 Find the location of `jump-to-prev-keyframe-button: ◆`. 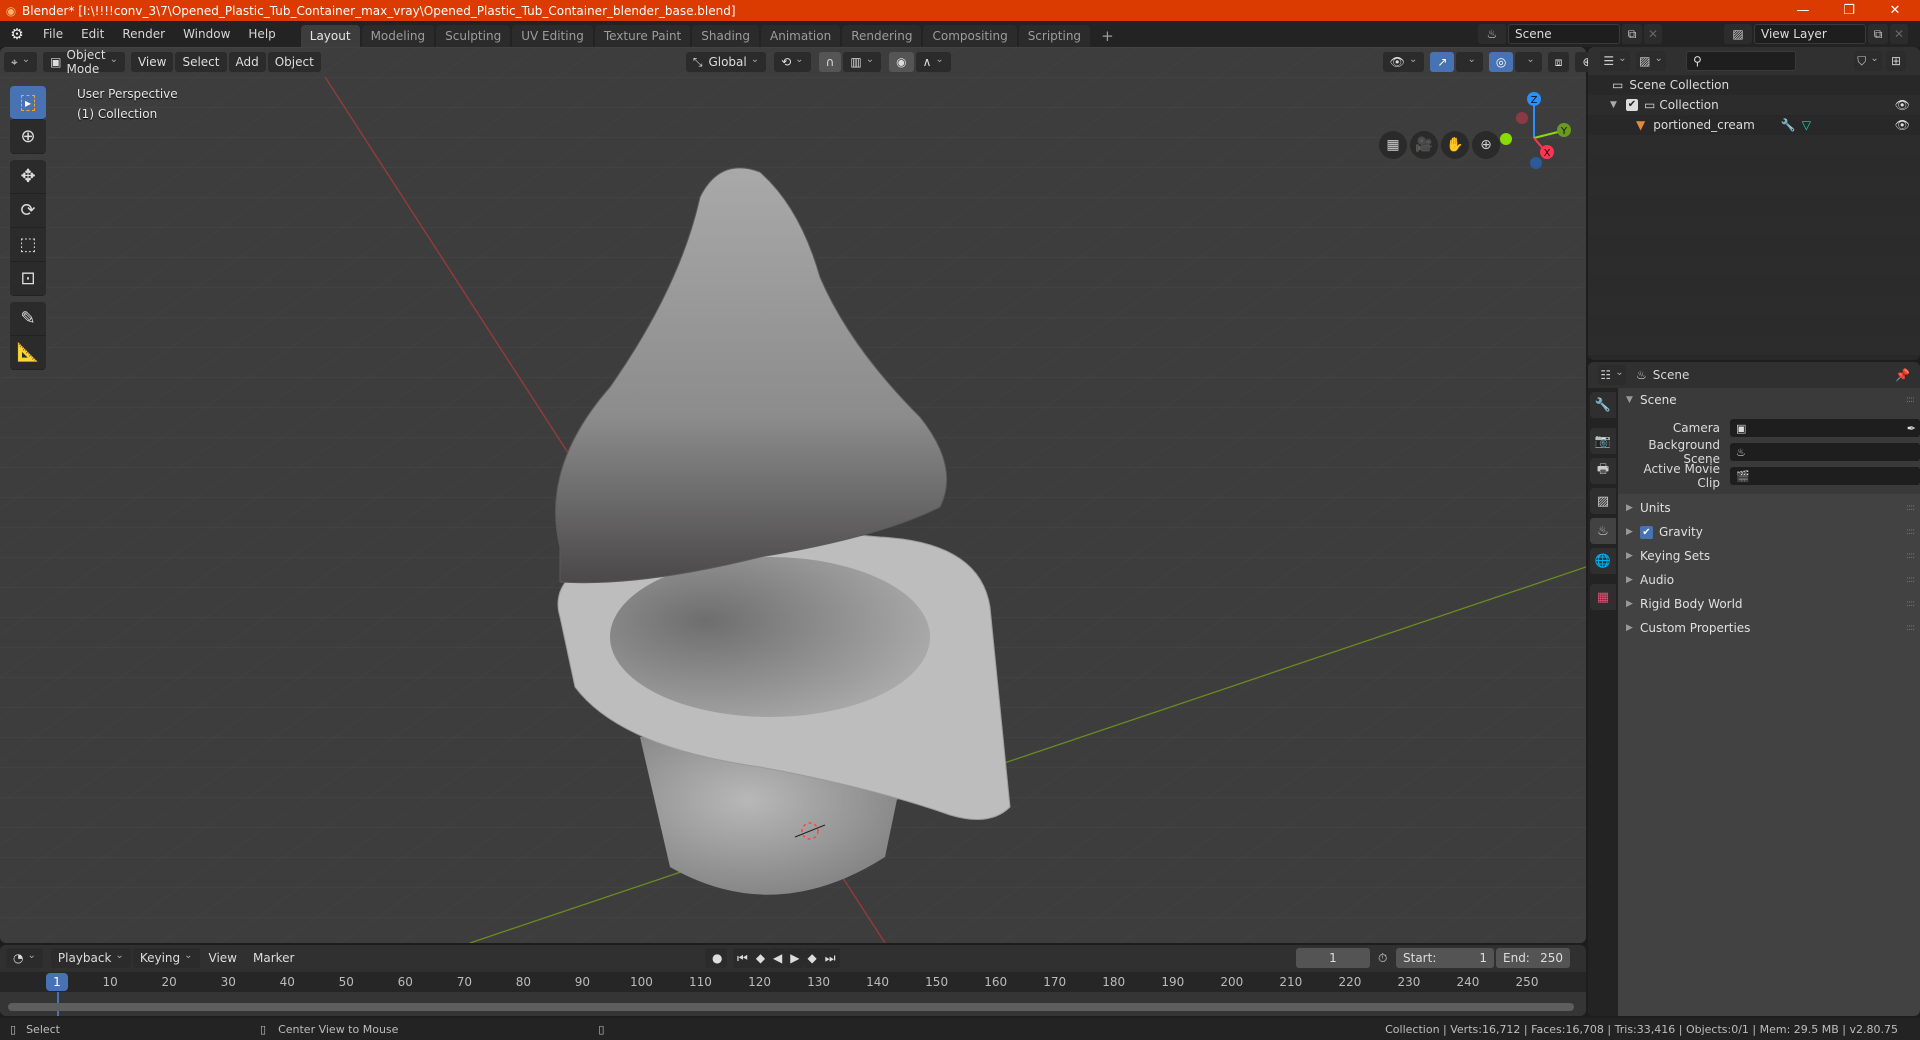

jump-to-prev-keyframe-button: ◆ is located at coordinates (760, 958).